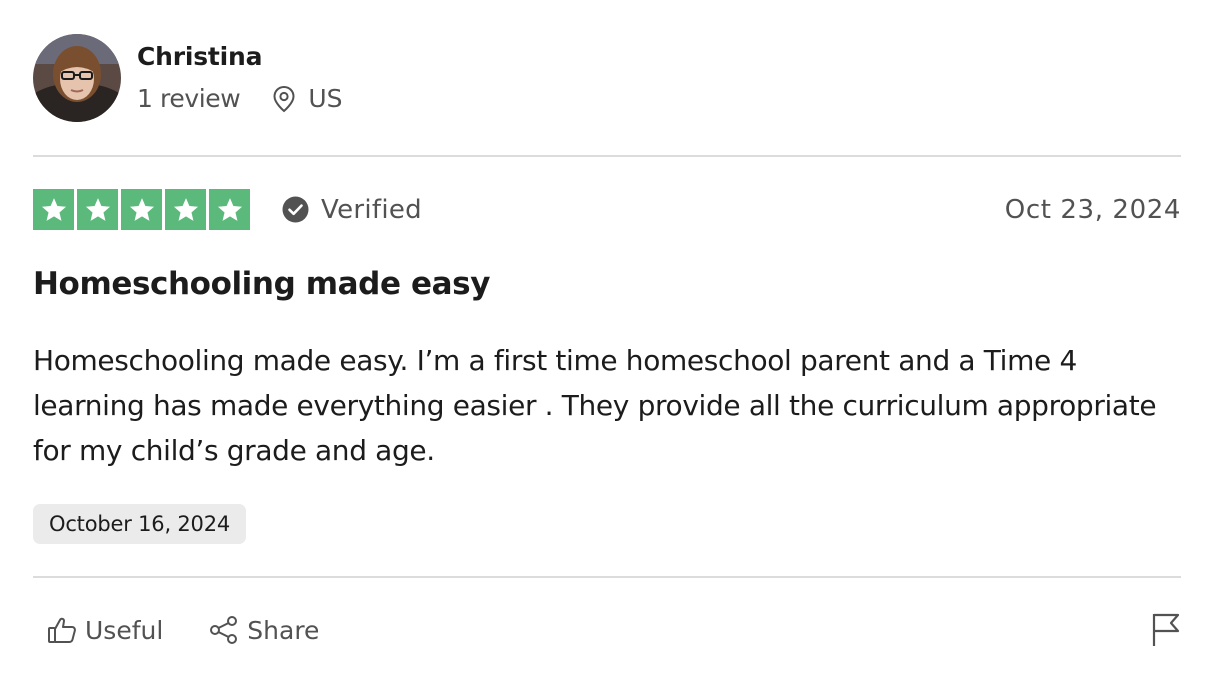  I want to click on experience-date-chip: October 16, 2024, so click(140, 524).